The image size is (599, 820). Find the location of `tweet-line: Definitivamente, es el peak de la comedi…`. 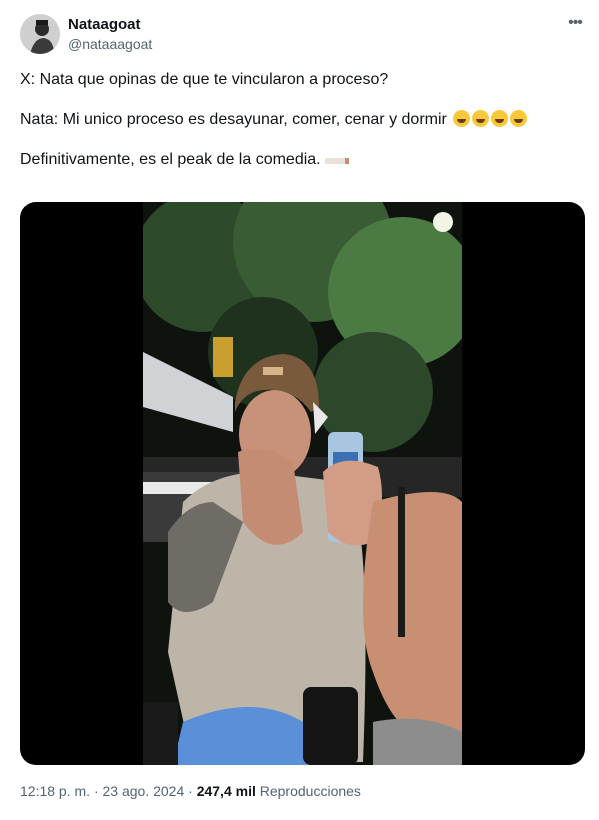

tweet-line: Definitivamente, es el peak de la comedi… is located at coordinates (302, 160).